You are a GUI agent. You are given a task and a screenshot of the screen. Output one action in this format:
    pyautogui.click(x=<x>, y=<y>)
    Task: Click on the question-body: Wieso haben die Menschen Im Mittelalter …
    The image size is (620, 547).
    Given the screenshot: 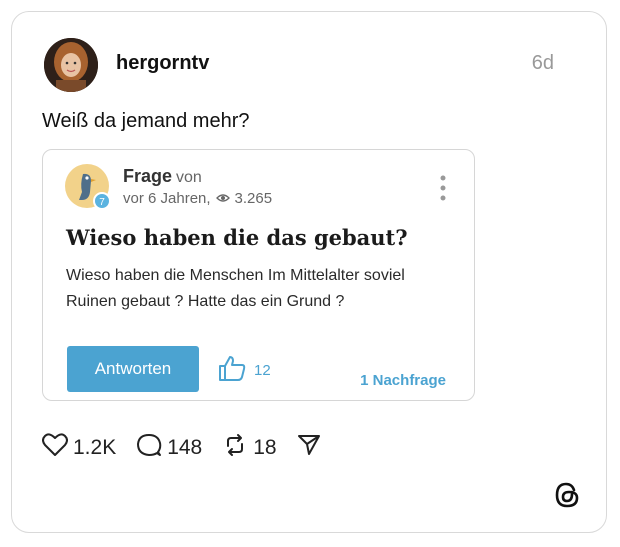 What is the action you would take?
    pyautogui.click(x=235, y=288)
    